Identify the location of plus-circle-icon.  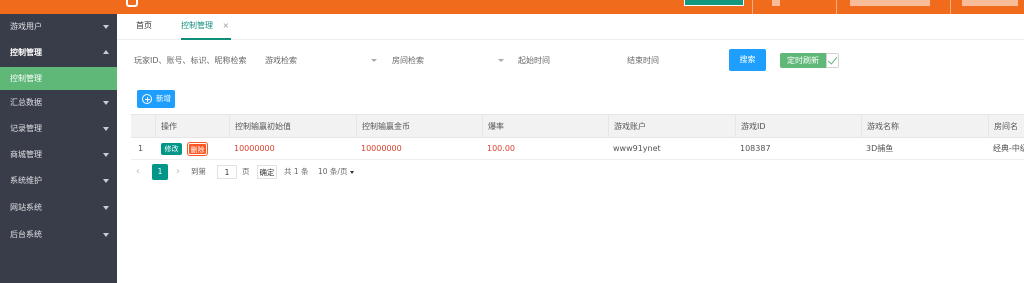
(147, 99).